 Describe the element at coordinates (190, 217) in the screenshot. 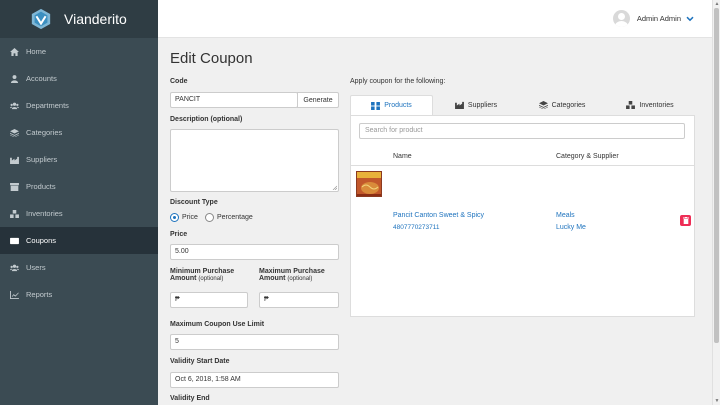

I see `price-radio-label: Price` at that location.